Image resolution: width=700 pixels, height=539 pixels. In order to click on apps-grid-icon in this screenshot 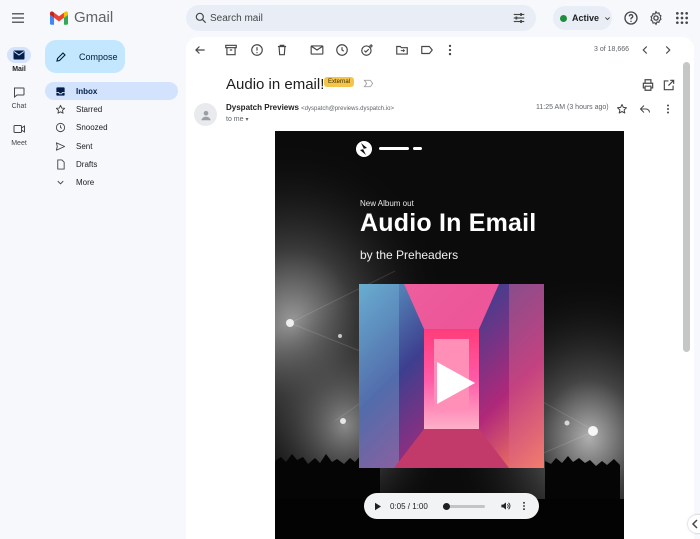, I will do `click(682, 18)`.